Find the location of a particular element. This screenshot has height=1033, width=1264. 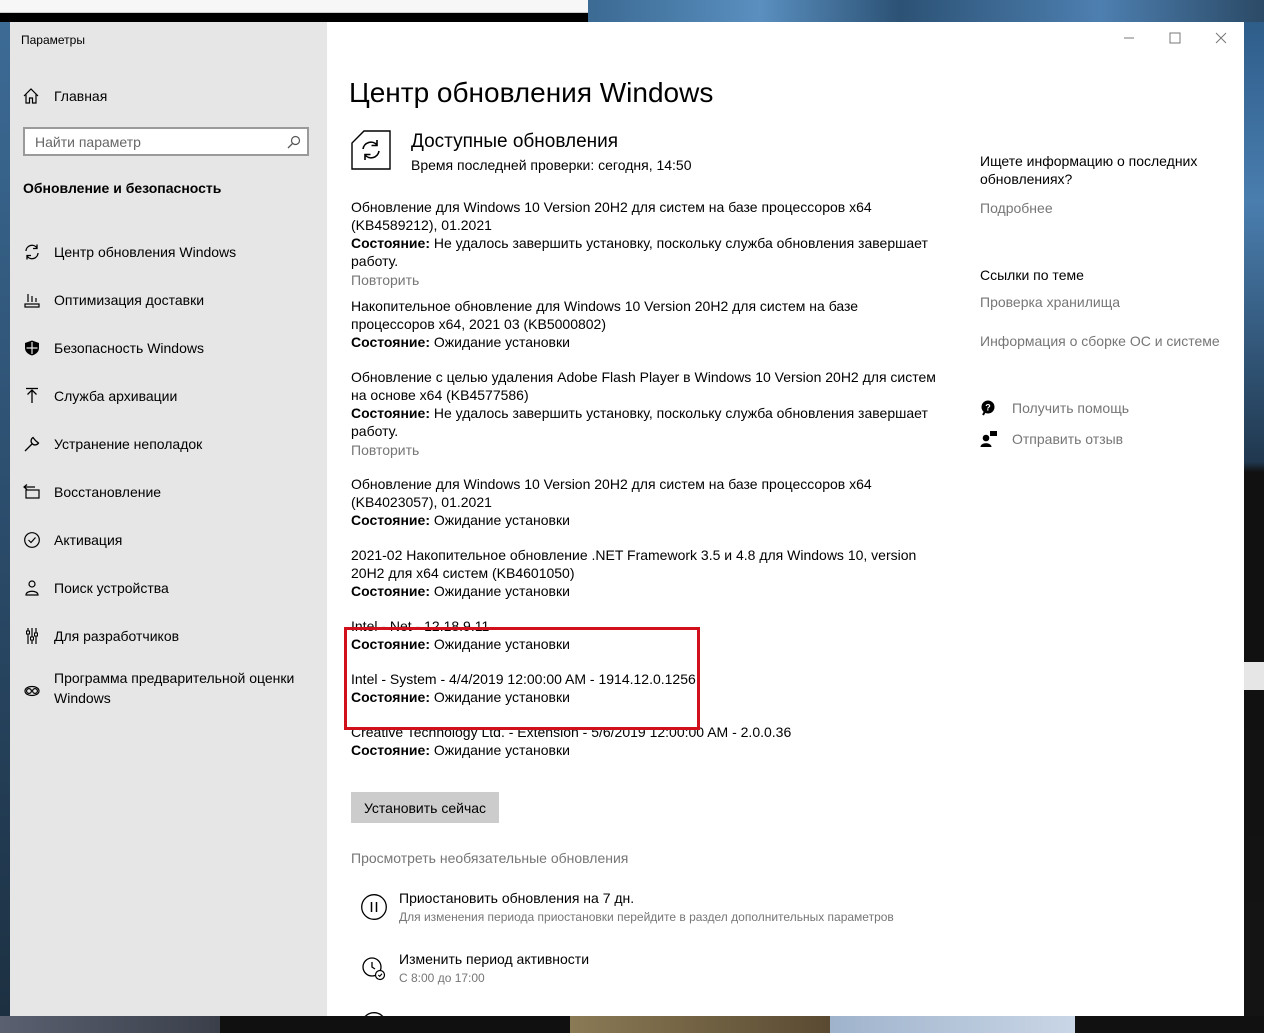

minimize-icon is located at coordinates (1129, 38).